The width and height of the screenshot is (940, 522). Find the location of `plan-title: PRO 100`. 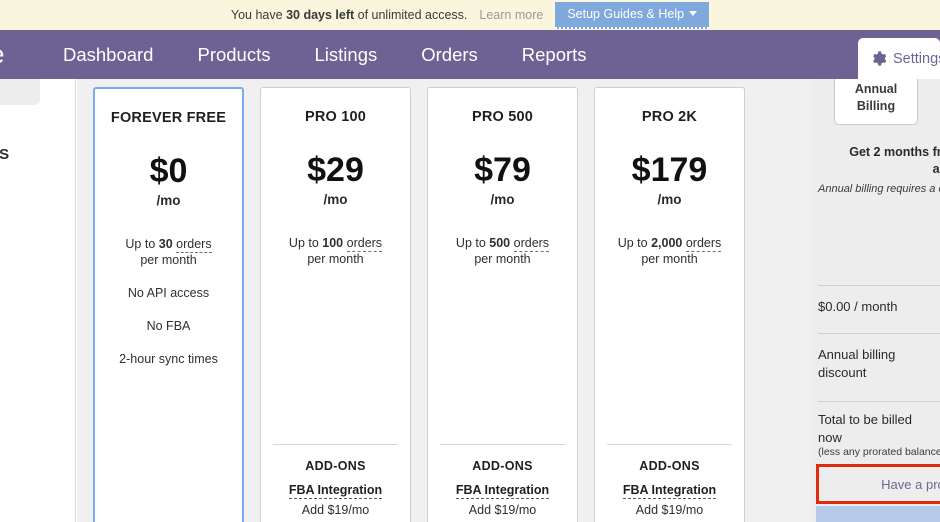

plan-title: PRO 100 is located at coordinates (335, 117).